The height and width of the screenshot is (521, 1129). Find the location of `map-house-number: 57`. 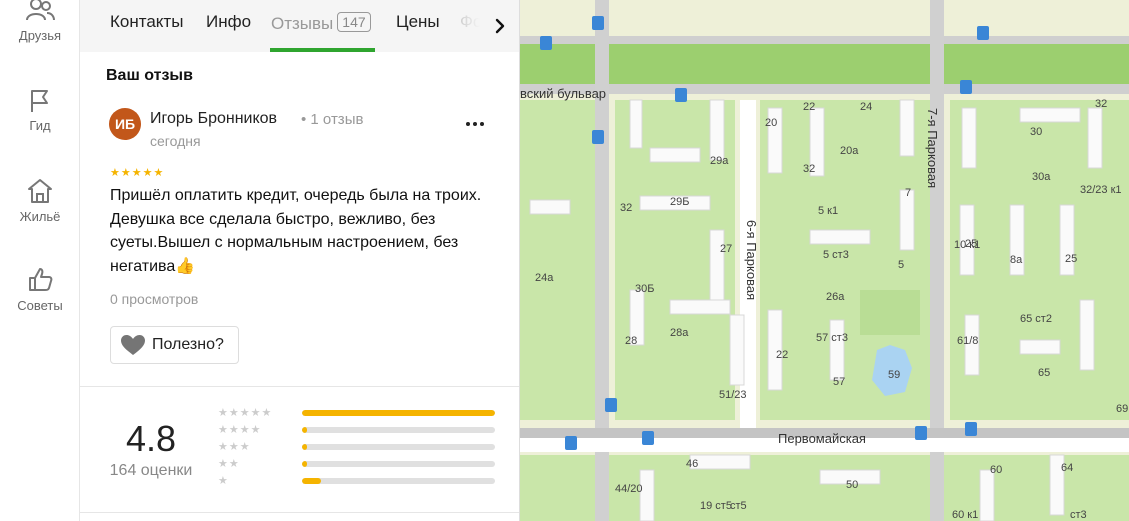

map-house-number: 57 is located at coordinates (839, 382).